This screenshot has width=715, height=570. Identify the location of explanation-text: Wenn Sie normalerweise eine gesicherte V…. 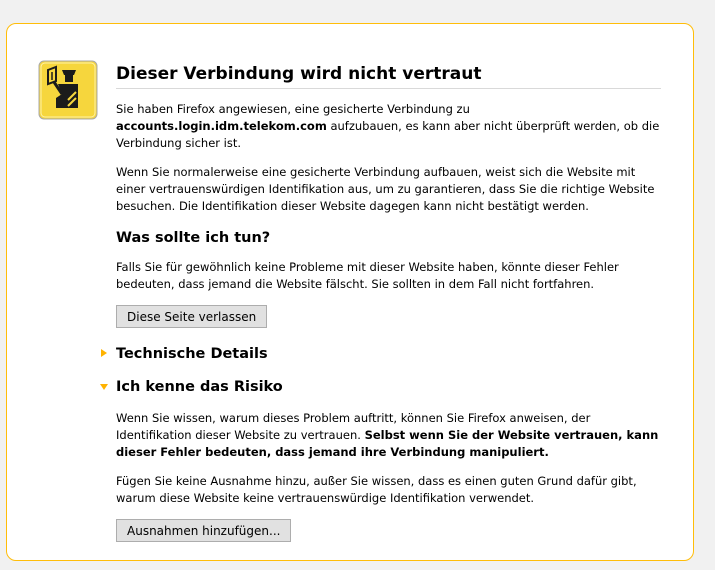
(385, 189).